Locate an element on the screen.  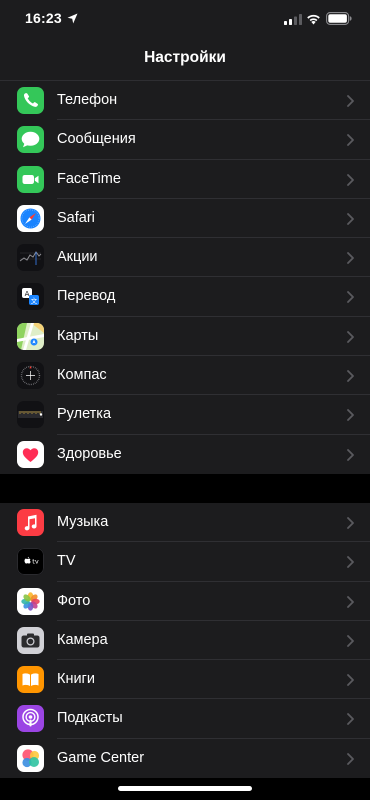
settings-row-camera: Камера is located at coordinates (185, 641).